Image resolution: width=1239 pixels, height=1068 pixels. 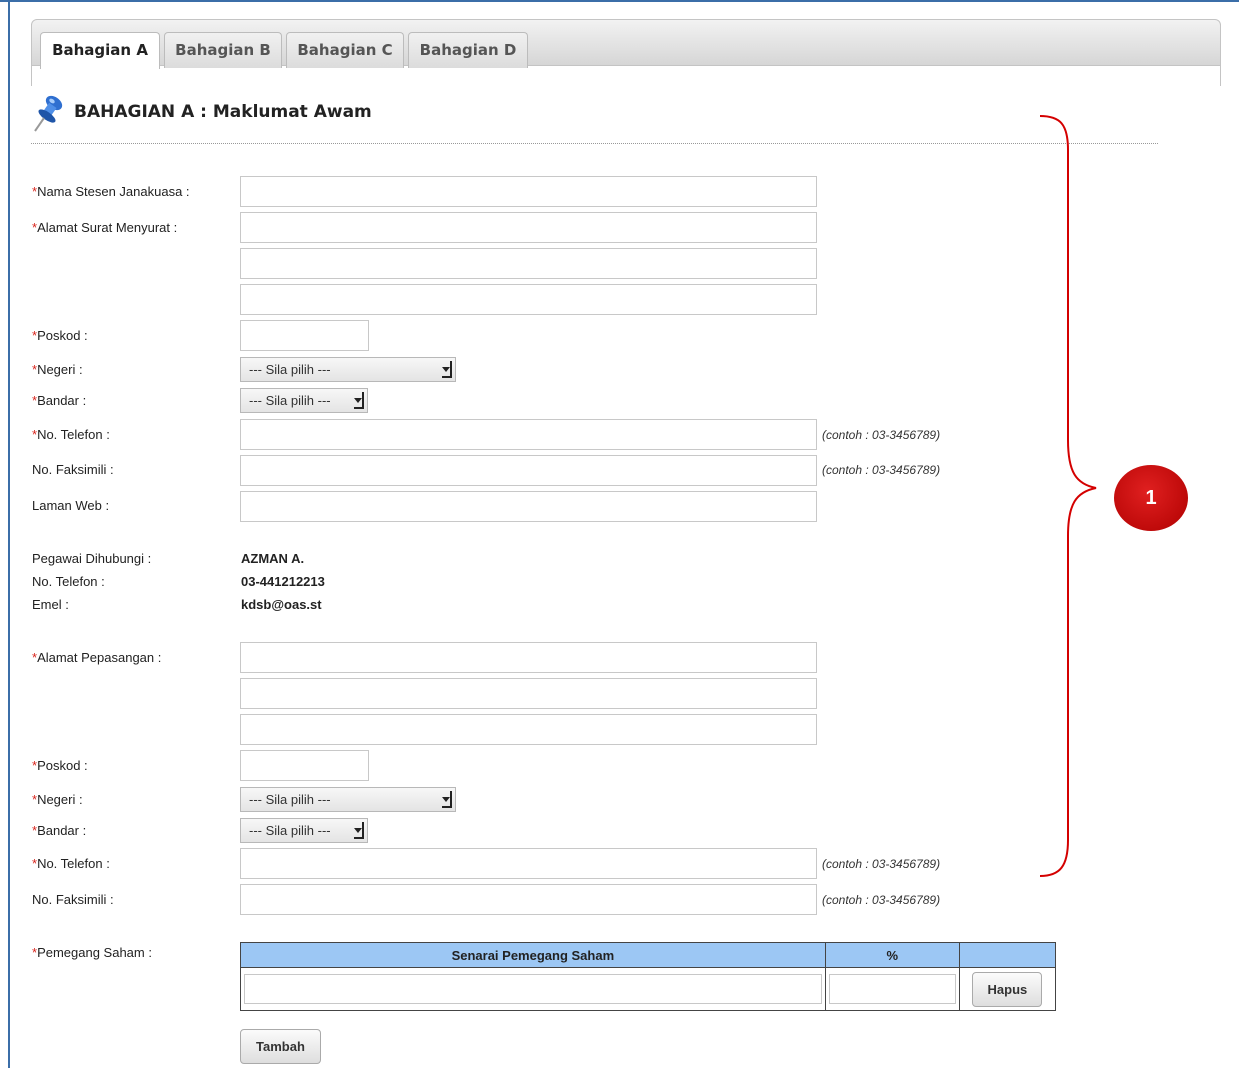 What do you see at coordinates (1068, 496) in the screenshot?
I see `curly-brace-annotation` at bounding box center [1068, 496].